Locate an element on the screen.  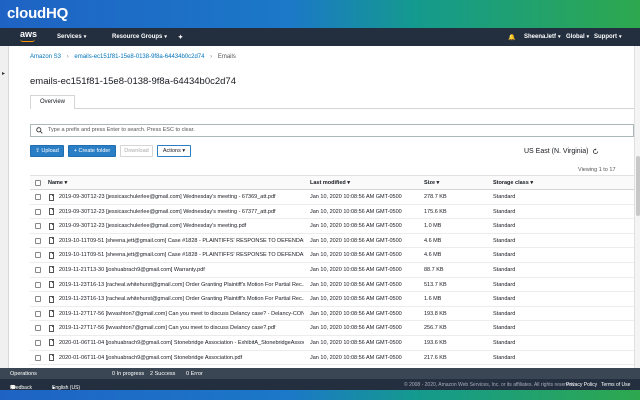
pin-icon: ✦ is located at coordinates (180, 37).